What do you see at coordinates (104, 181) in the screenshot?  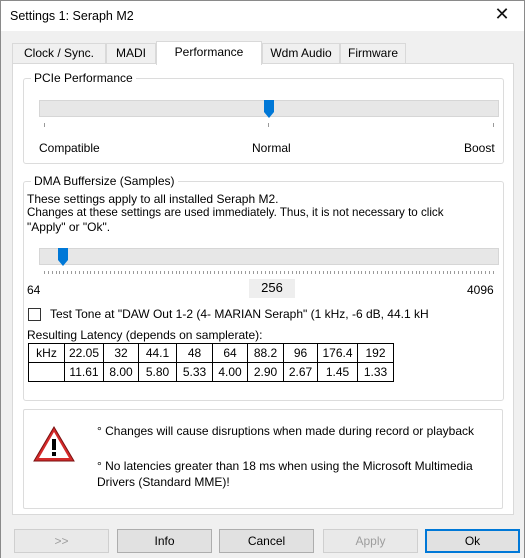 I see `dma-buffersize-legend: DMA Buffersize (Samples)` at bounding box center [104, 181].